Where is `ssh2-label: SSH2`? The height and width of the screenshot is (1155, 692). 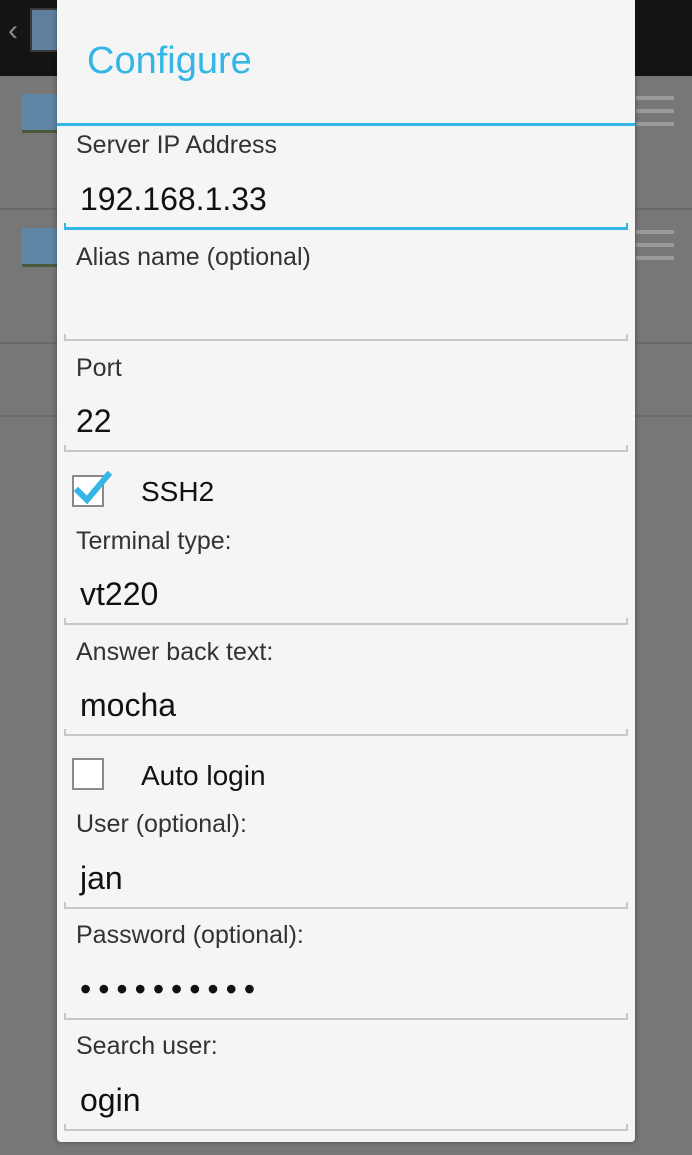 ssh2-label: SSH2 is located at coordinates (177, 492).